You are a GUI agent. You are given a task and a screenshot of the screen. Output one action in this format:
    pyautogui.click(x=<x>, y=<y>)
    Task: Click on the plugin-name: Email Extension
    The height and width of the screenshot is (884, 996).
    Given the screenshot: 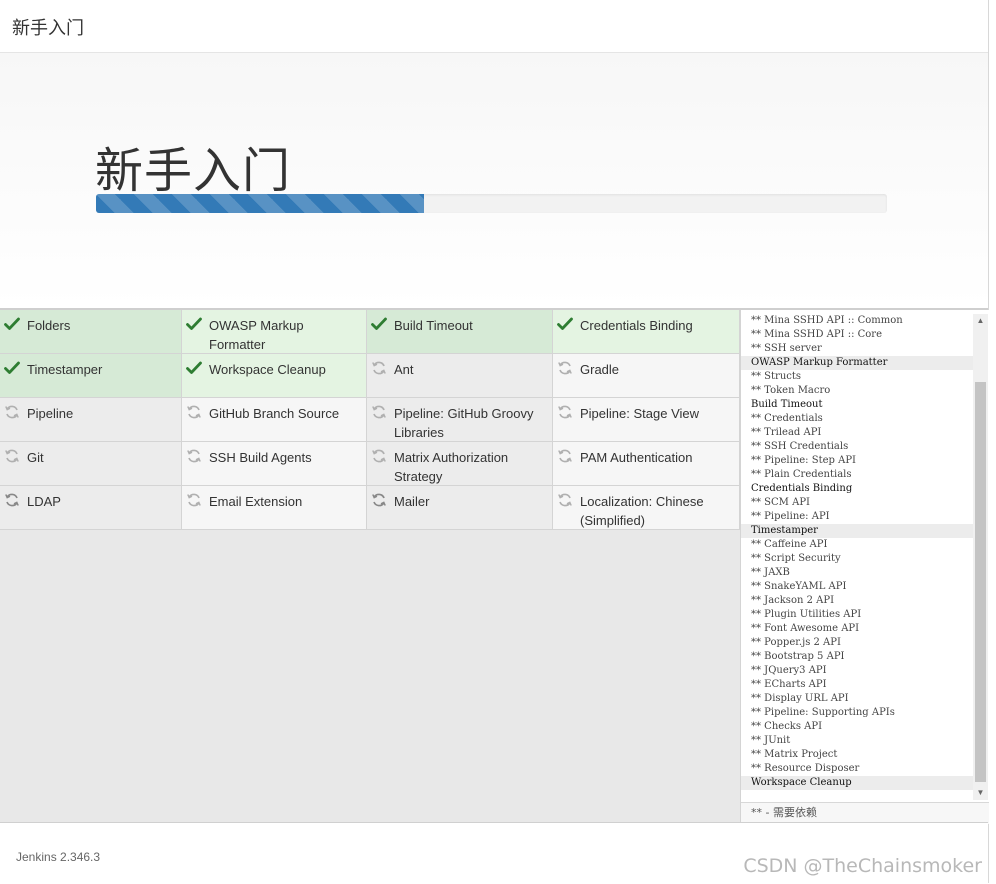 What is the action you would take?
    pyautogui.click(x=256, y=501)
    